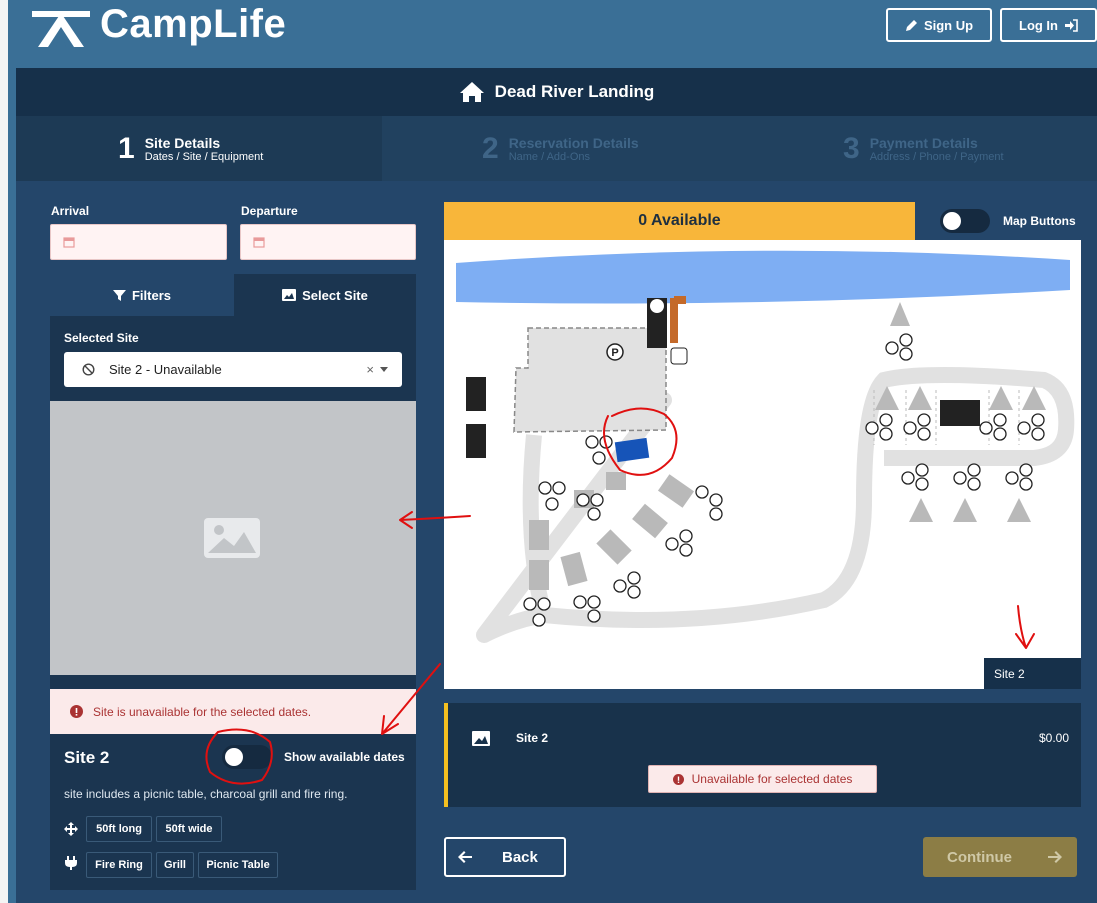 The image size is (1097, 903). What do you see at coordinates (763, 277) in the screenshot?
I see `river` at bounding box center [763, 277].